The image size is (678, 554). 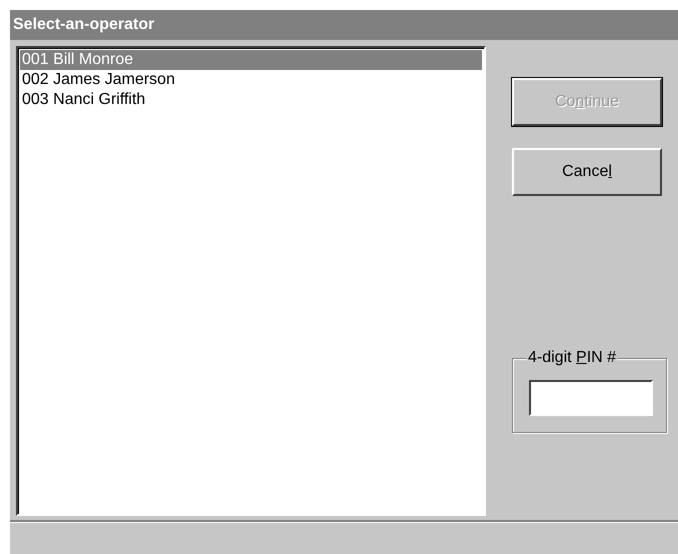 I want to click on window-title: Select-an-operator, so click(x=344, y=25).